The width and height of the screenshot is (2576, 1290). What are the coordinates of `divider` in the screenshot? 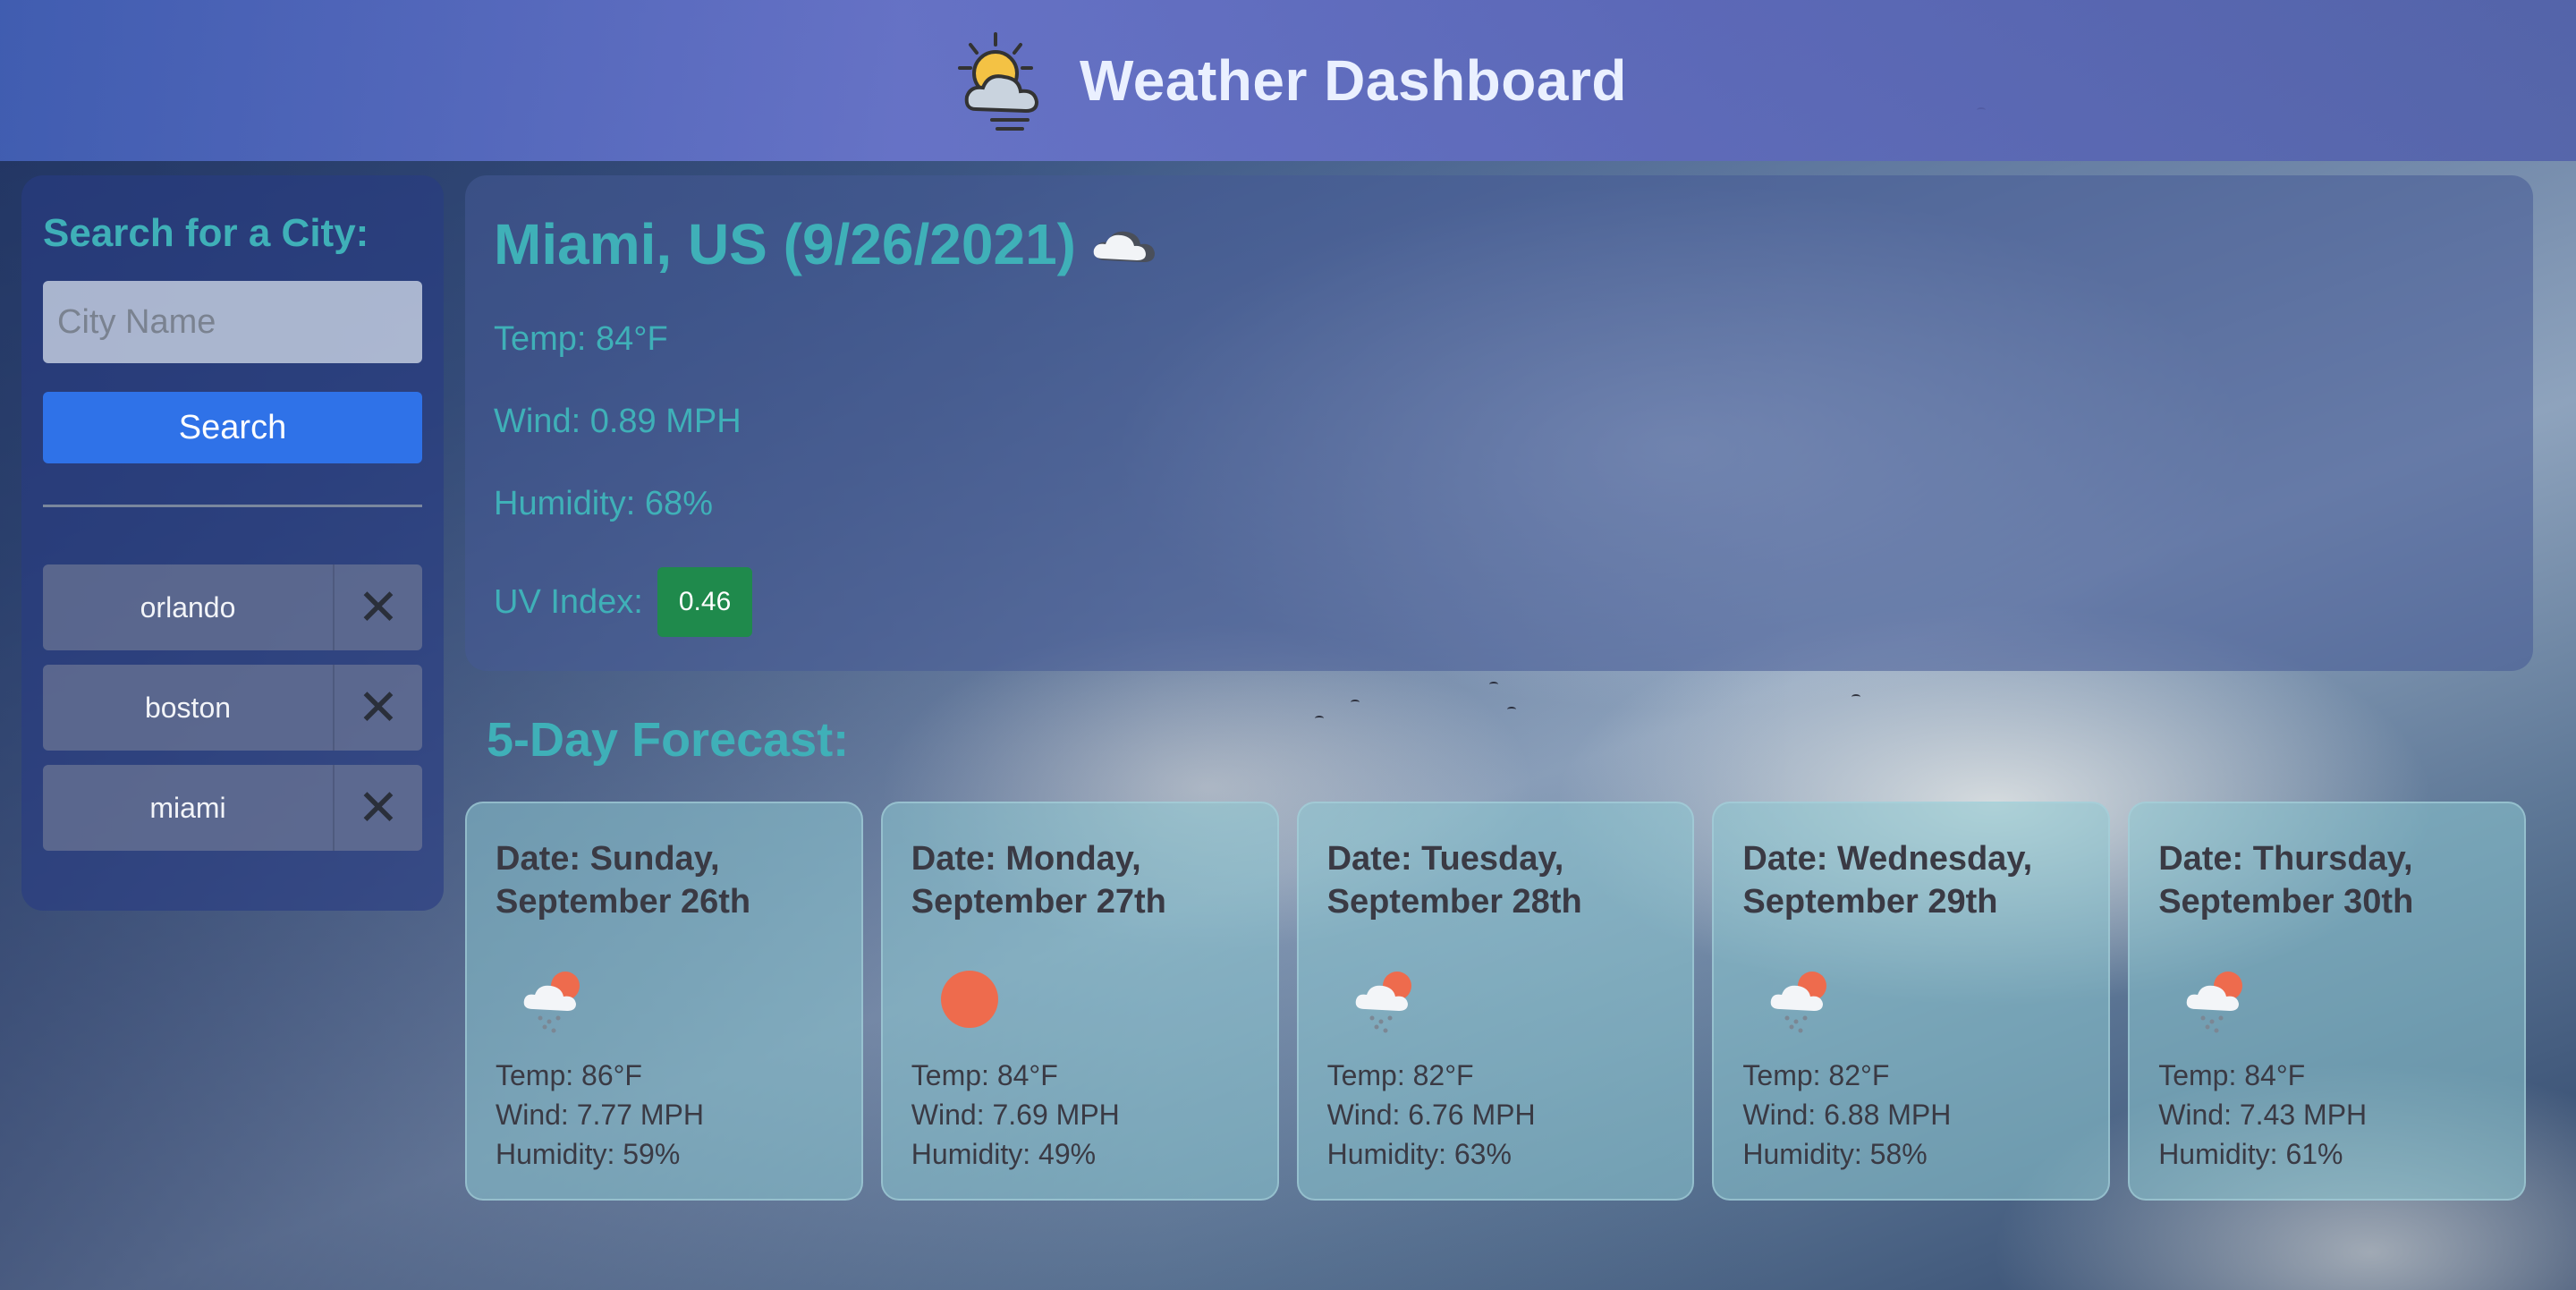 It's located at (232, 506).